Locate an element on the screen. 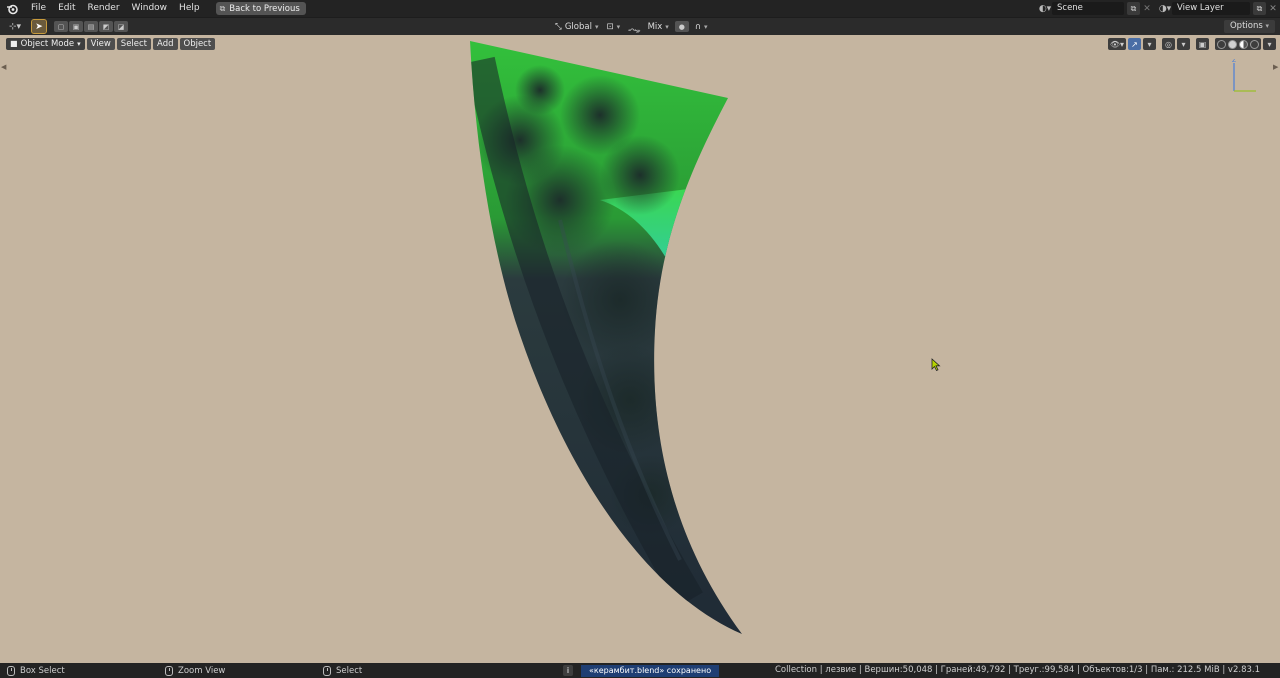 This screenshot has height=678, width=1280. menu-edit: Edit is located at coordinates (66, 8).